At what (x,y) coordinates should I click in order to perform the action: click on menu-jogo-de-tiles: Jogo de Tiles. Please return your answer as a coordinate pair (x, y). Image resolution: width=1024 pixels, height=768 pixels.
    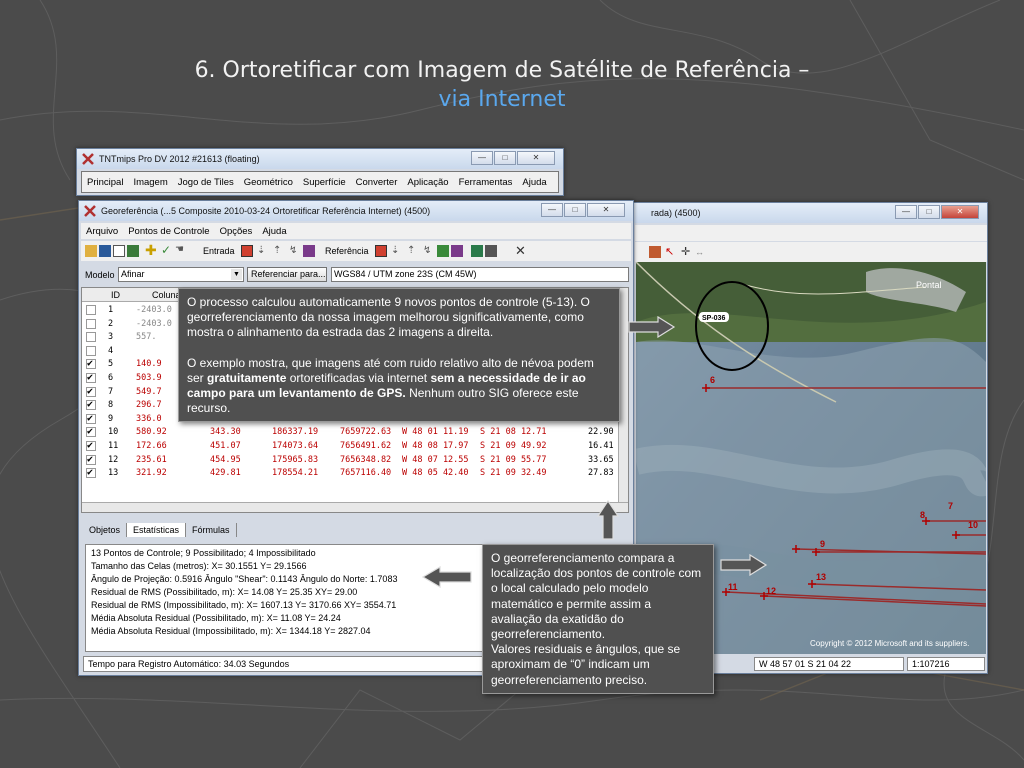
    Looking at the image, I should click on (206, 182).